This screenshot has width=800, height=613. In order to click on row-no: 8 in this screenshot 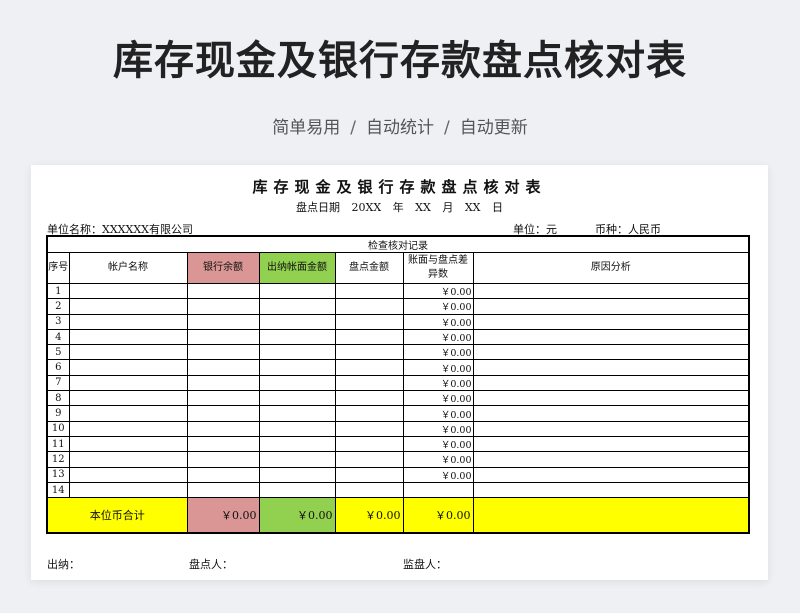, I will do `click(58, 398)`.